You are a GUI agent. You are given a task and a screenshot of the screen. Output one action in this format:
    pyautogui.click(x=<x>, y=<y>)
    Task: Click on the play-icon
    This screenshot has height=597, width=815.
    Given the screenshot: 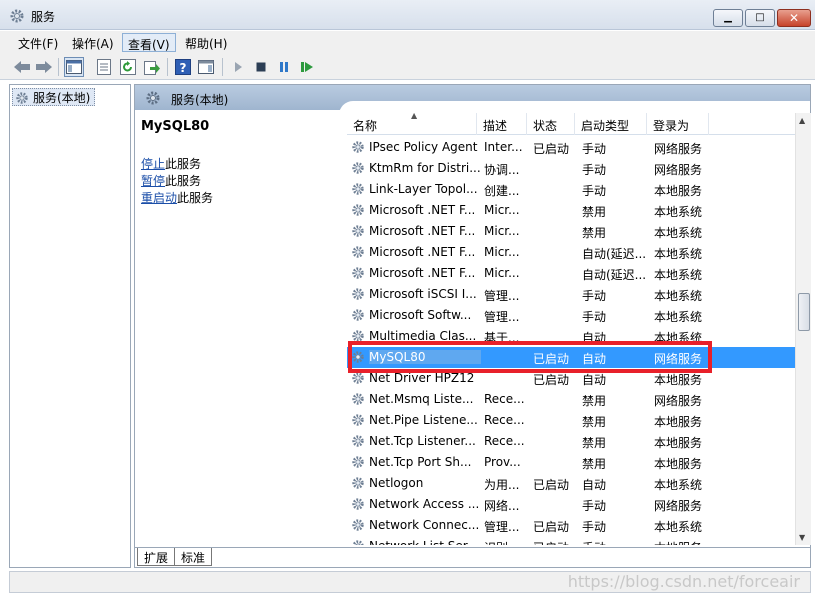 What is the action you would take?
    pyautogui.click(x=238, y=67)
    